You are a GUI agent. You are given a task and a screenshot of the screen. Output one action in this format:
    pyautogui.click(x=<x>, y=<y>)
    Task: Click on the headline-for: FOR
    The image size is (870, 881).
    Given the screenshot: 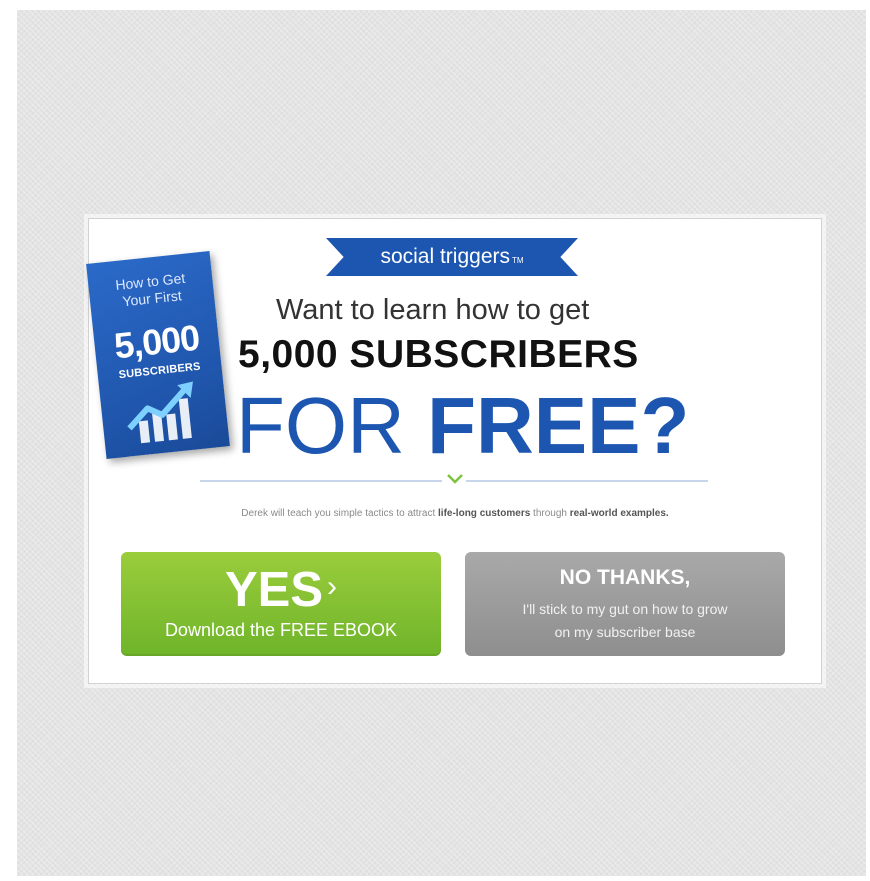 What is the action you would take?
    pyautogui.click(x=320, y=425)
    